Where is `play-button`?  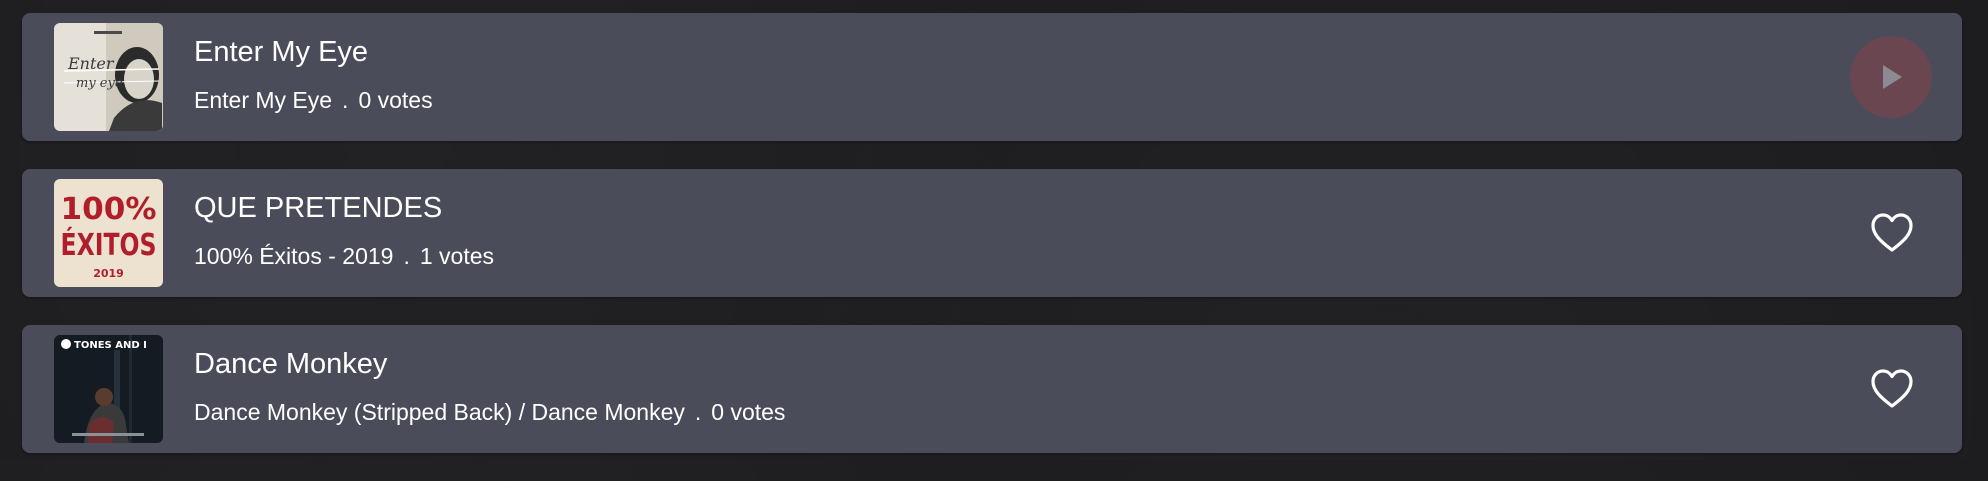
play-button is located at coordinates (1891, 77).